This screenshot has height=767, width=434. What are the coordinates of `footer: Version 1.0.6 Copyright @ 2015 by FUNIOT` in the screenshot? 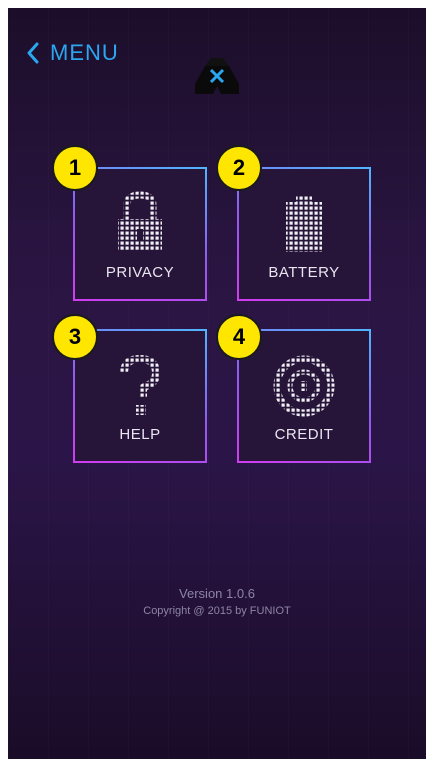 It's located at (217, 601).